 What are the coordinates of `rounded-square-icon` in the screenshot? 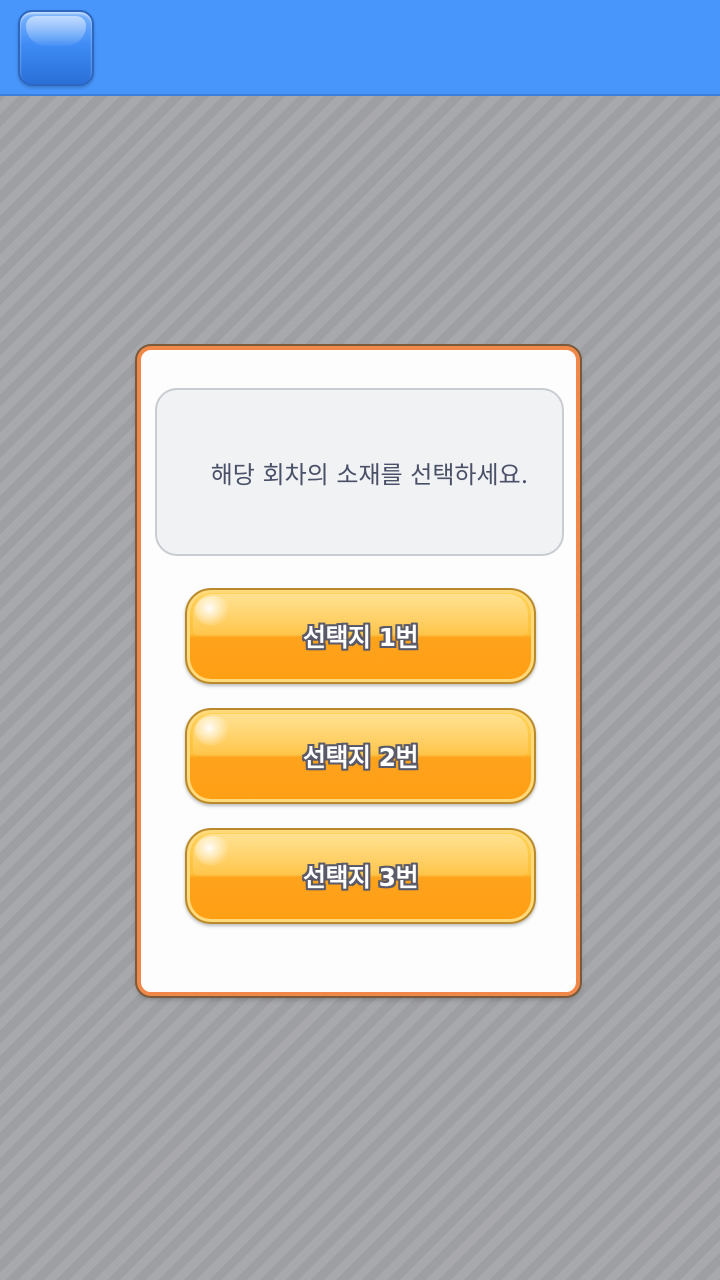 It's located at (56, 48).